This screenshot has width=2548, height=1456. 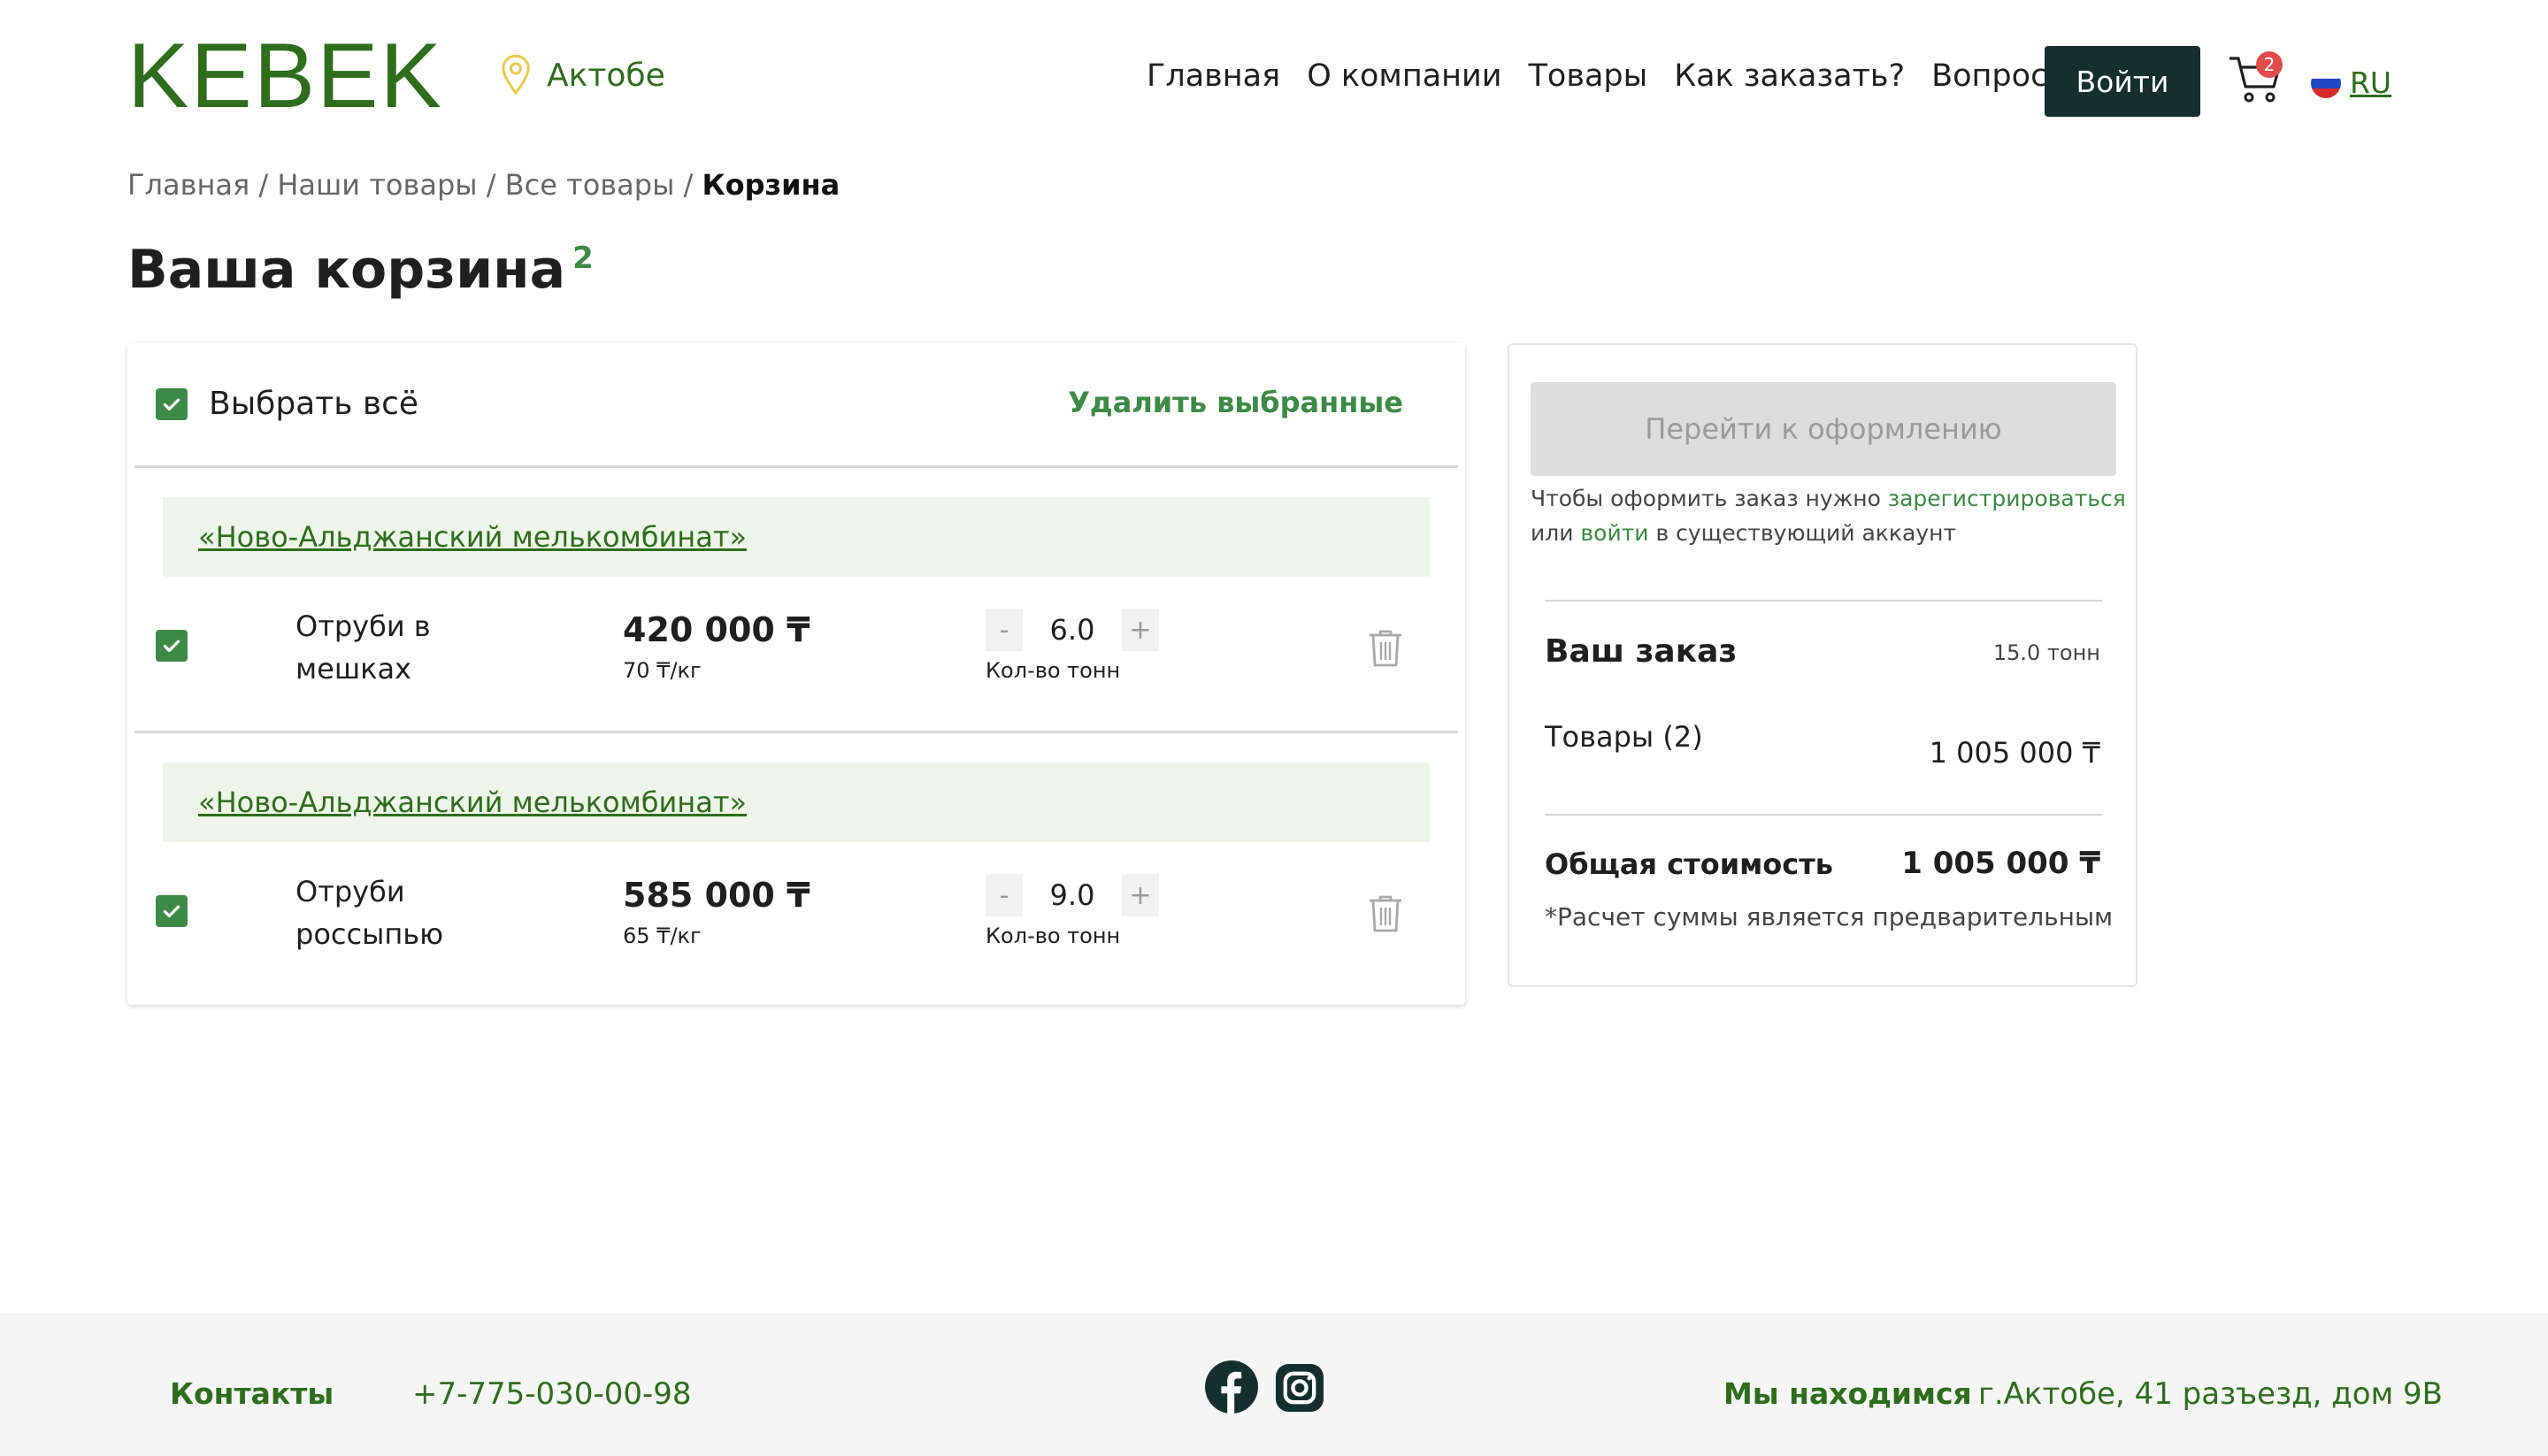 What do you see at coordinates (606, 75) in the screenshot?
I see `city-label: Актобе` at bounding box center [606, 75].